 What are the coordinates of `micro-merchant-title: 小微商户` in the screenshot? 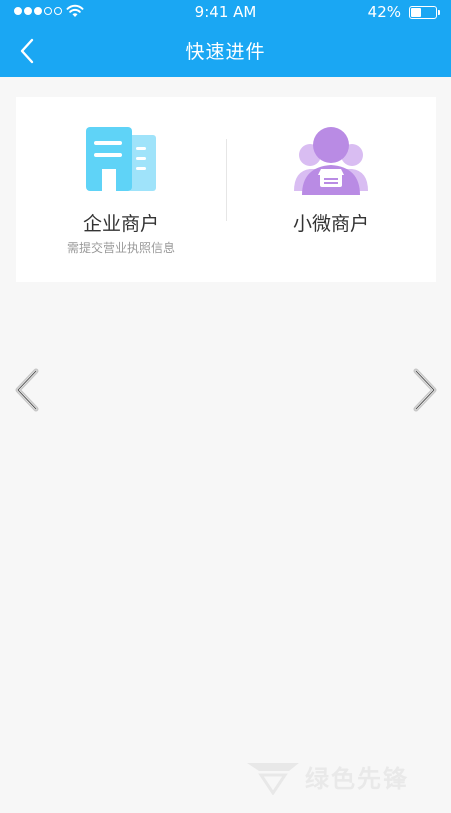 It's located at (330, 224).